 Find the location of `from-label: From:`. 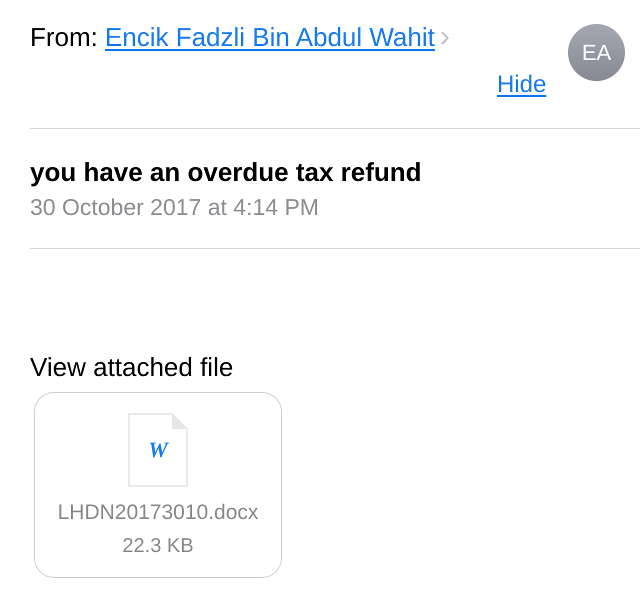

from-label: From: is located at coordinates (64, 37).